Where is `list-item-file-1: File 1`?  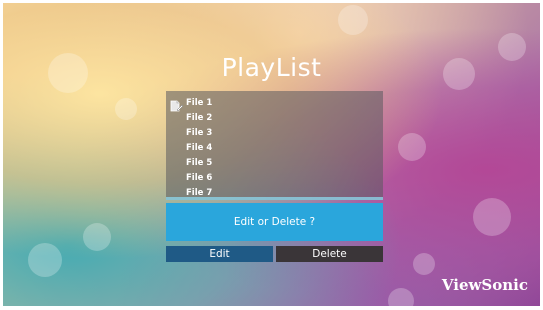 list-item-file-1: File 1 is located at coordinates (270, 103).